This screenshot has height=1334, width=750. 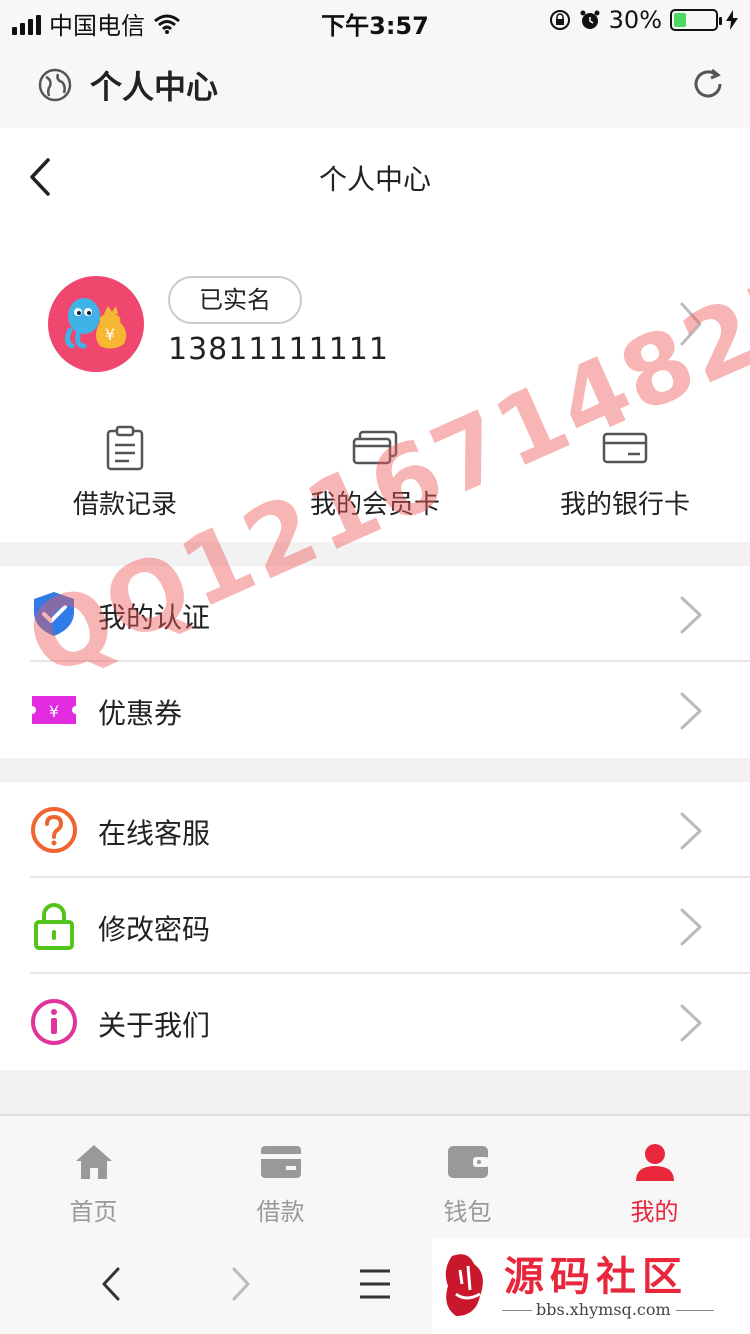 I want to click on tab-loan: 借款, so click(x=280, y=1176).